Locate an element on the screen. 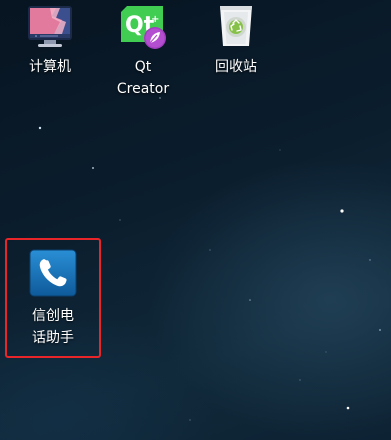  label-line: 话助手 is located at coordinates (53, 338).